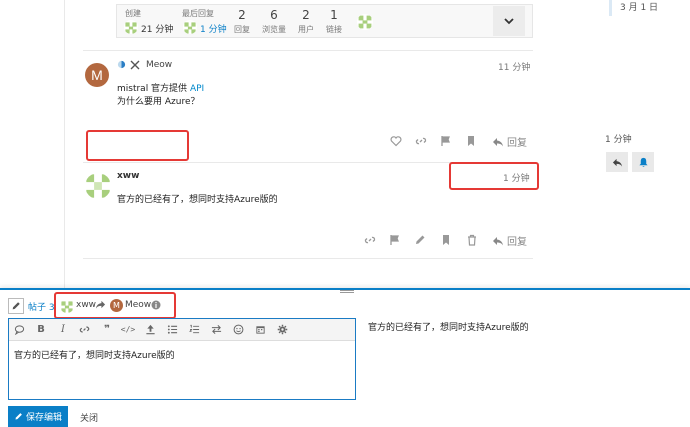 Image resolution: width=690 pixels, height=427 pixels. Describe the element at coordinates (242, 15) in the screenshot. I see `replies-count: 2` at that location.